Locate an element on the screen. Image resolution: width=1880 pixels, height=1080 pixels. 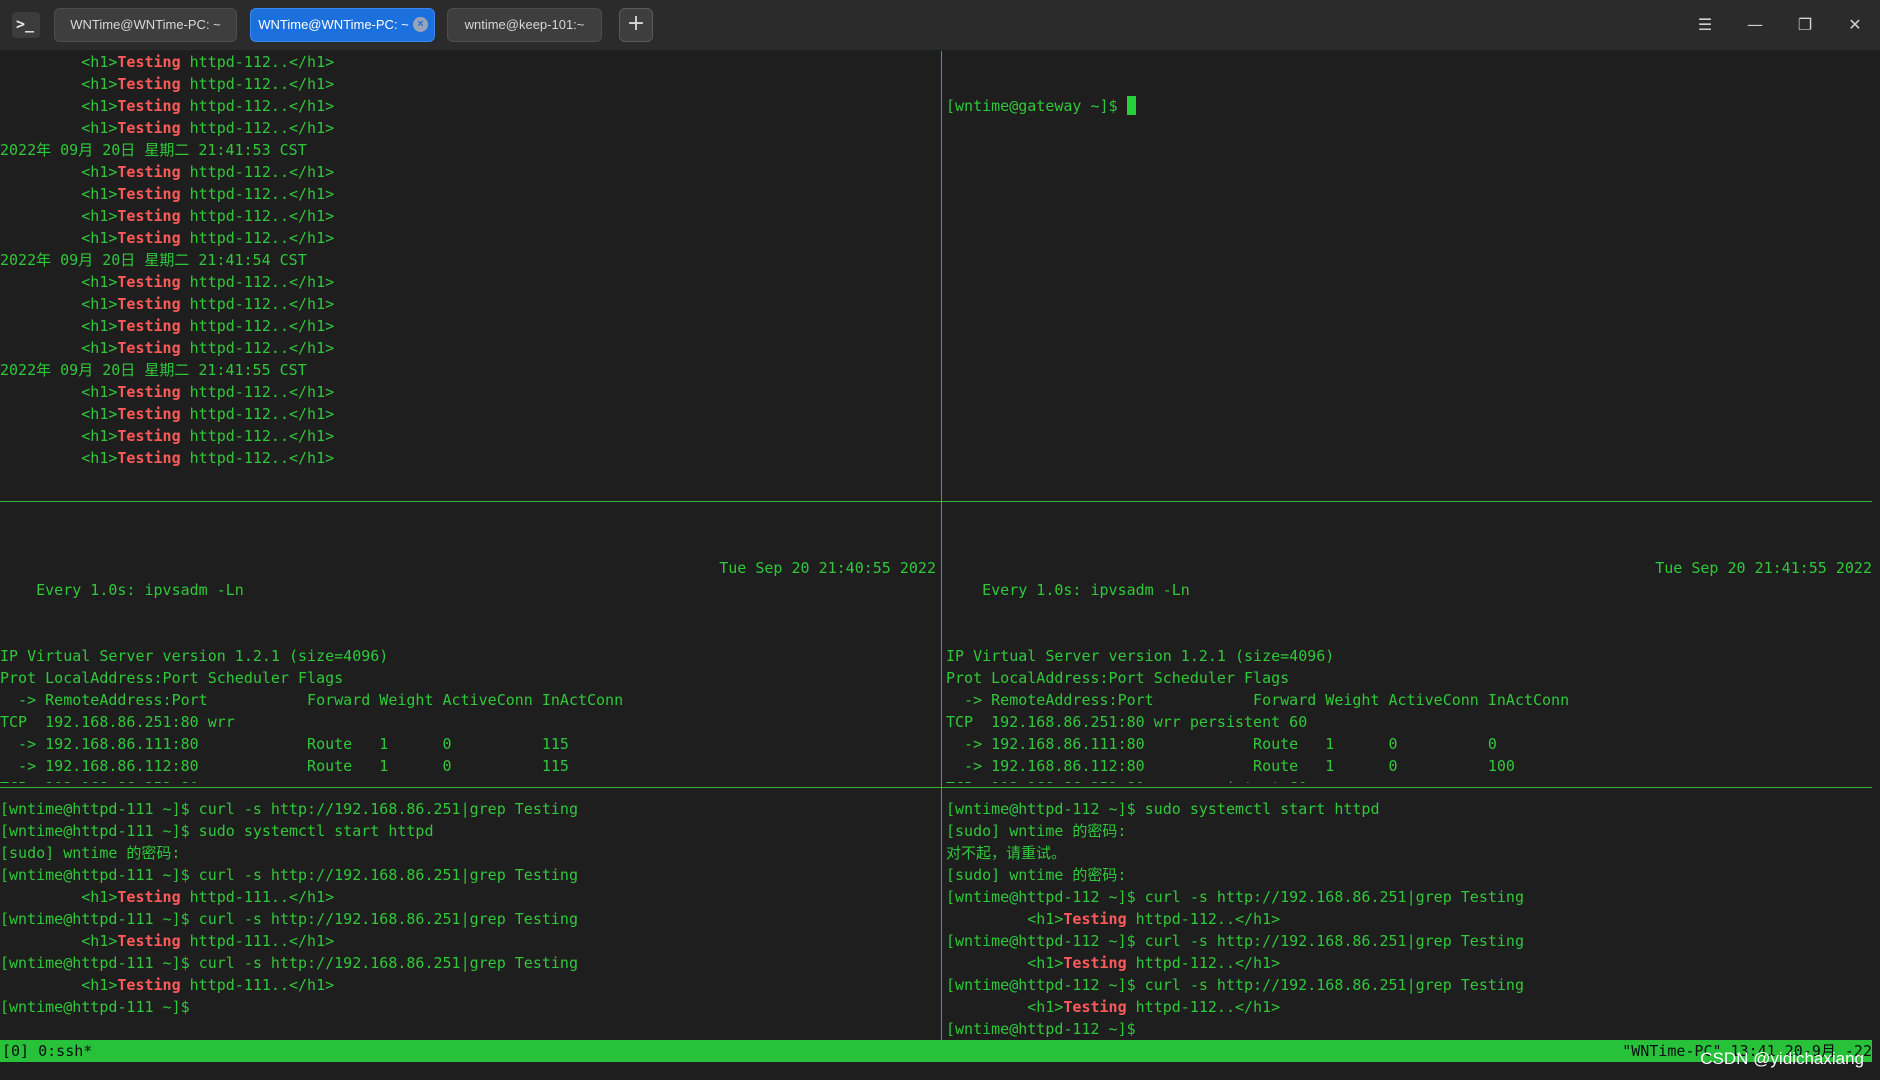
tab-label: WNTime@WNTime-PC: ~ is located at coordinates (145, 24).